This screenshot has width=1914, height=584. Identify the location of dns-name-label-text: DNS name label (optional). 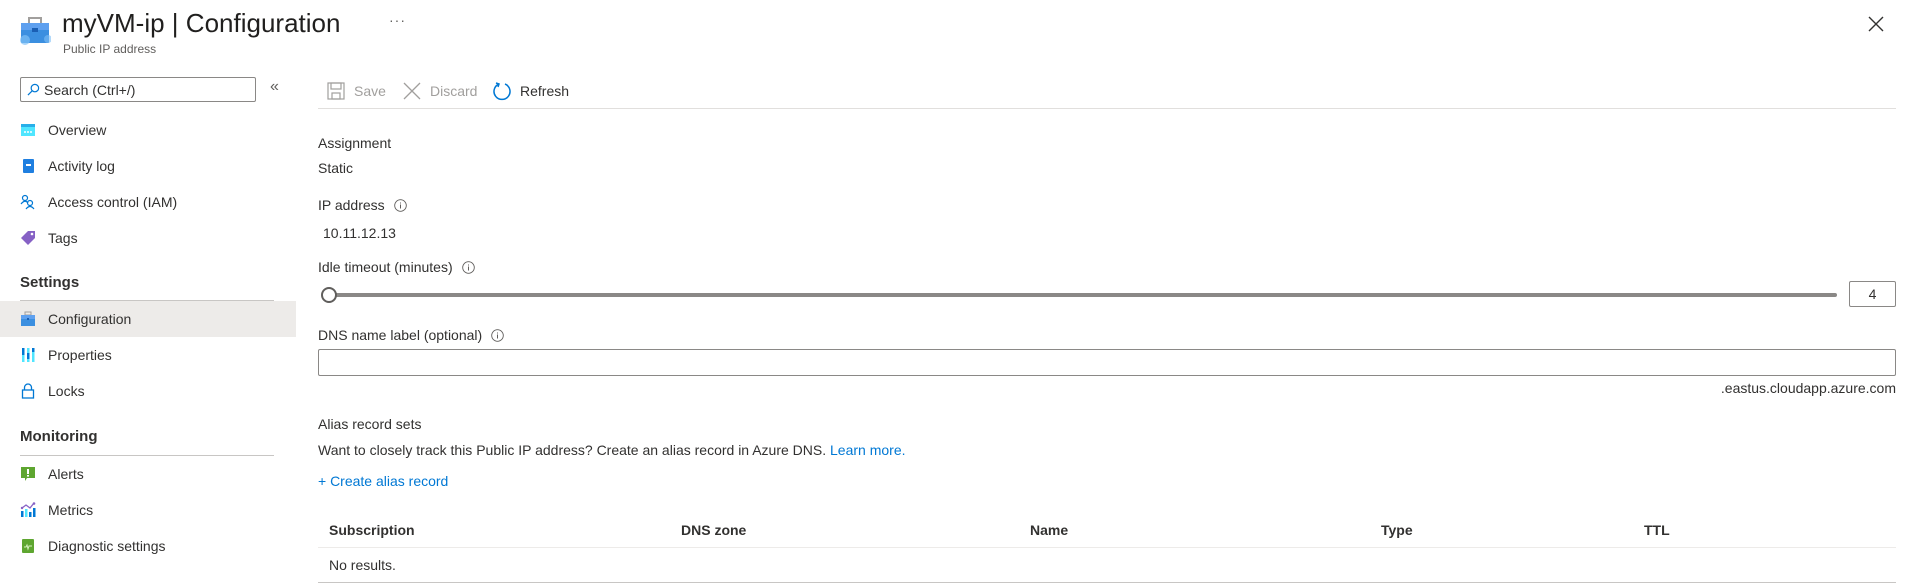
(400, 335).